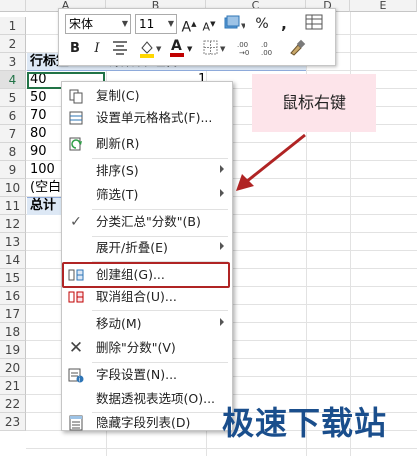  I want to click on menu-item-expand-collapse: 展开/折叠(E), so click(147, 248).